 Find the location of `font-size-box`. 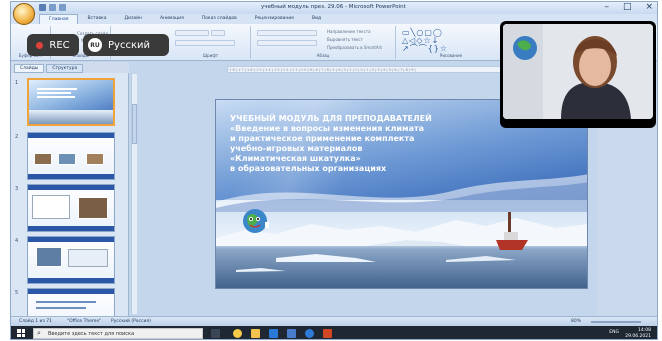

font-size-box is located at coordinates (218, 33).